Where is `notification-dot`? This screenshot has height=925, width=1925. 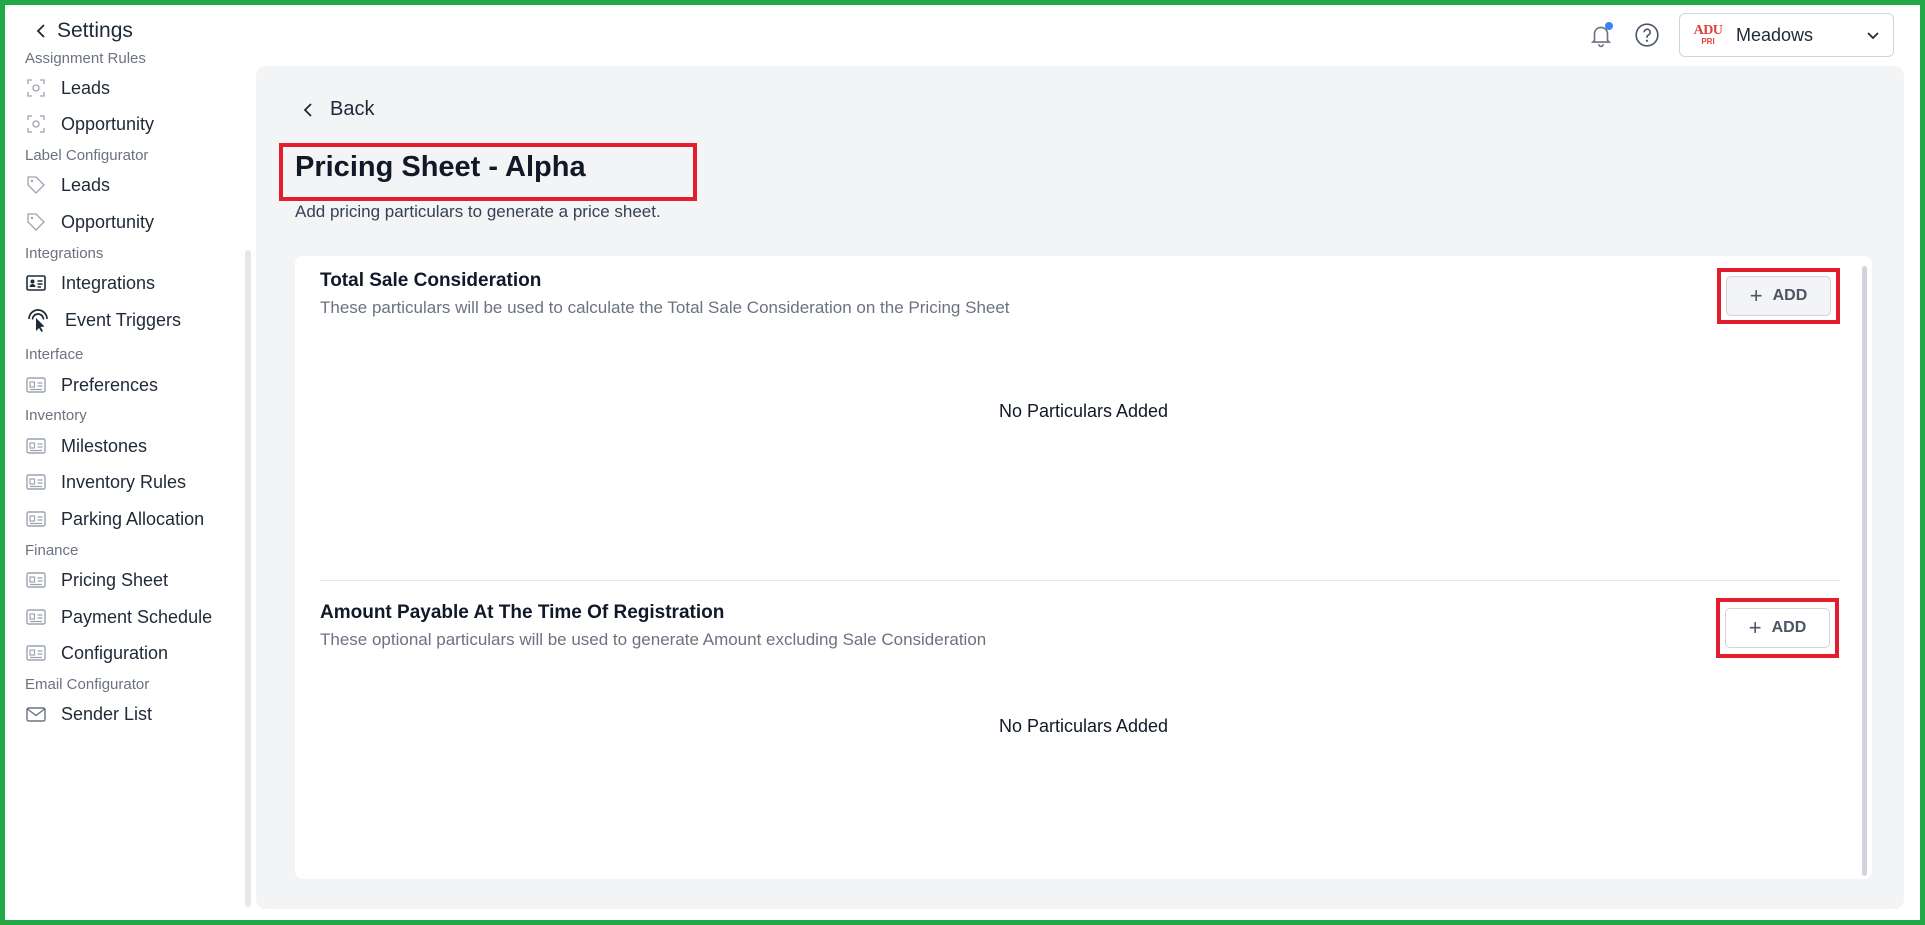 notification-dot is located at coordinates (1609, 26).